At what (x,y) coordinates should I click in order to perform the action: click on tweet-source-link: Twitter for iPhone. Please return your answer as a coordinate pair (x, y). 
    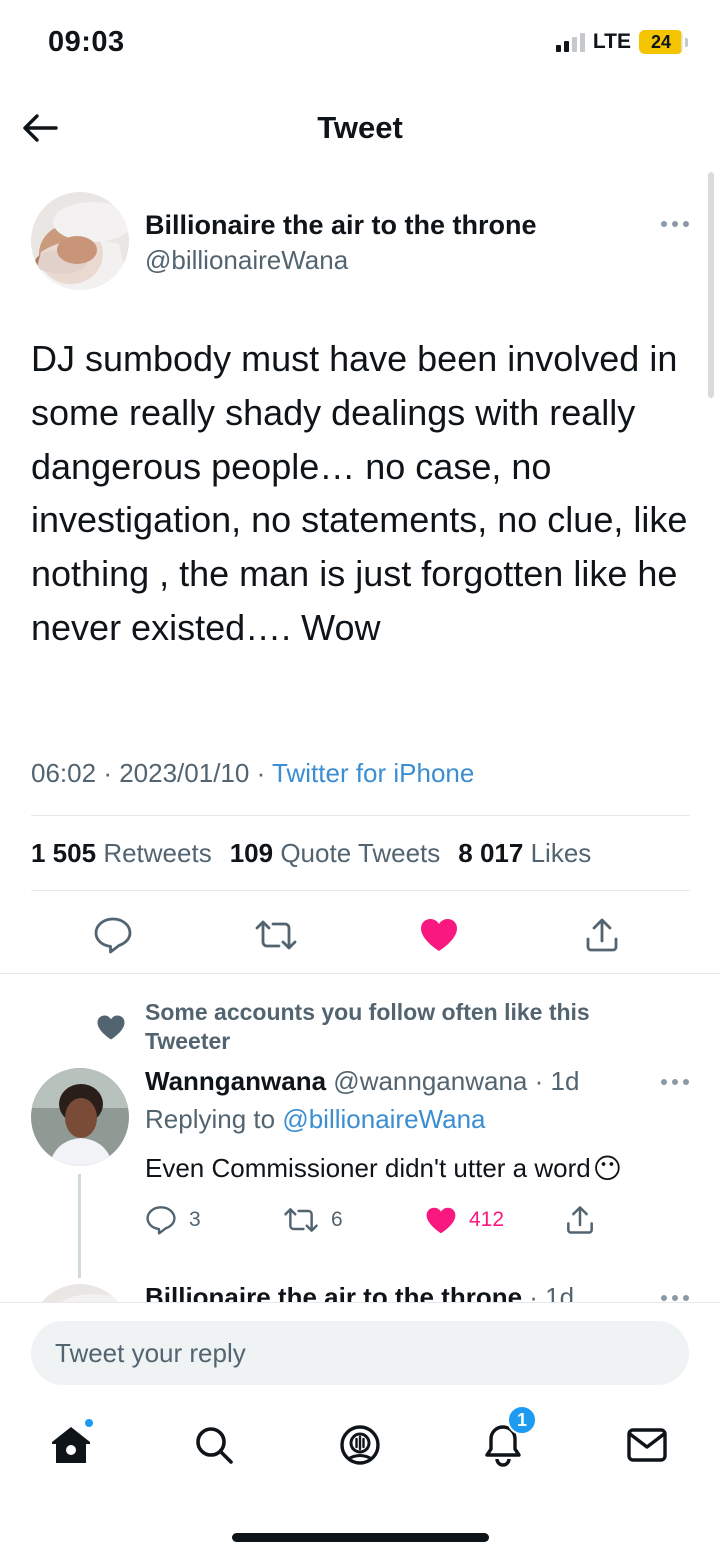
    Looking at the image, I should click on (373, 773).